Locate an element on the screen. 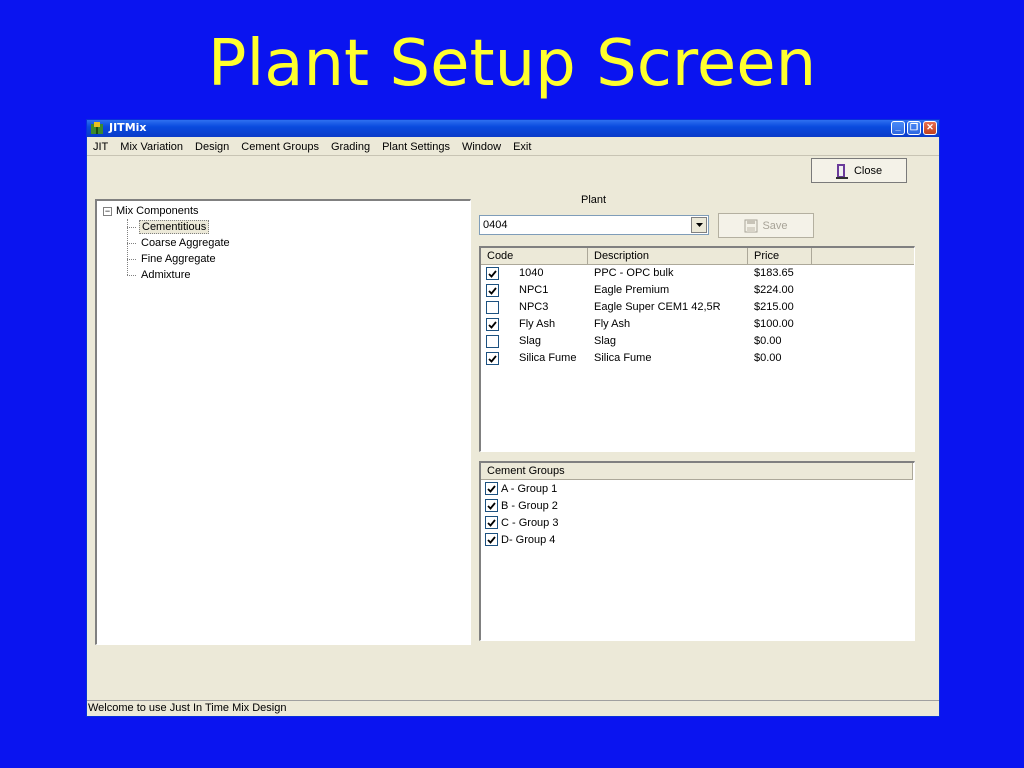  cell-description: PPC - OPC bulk is located at coordinates (634, 273).